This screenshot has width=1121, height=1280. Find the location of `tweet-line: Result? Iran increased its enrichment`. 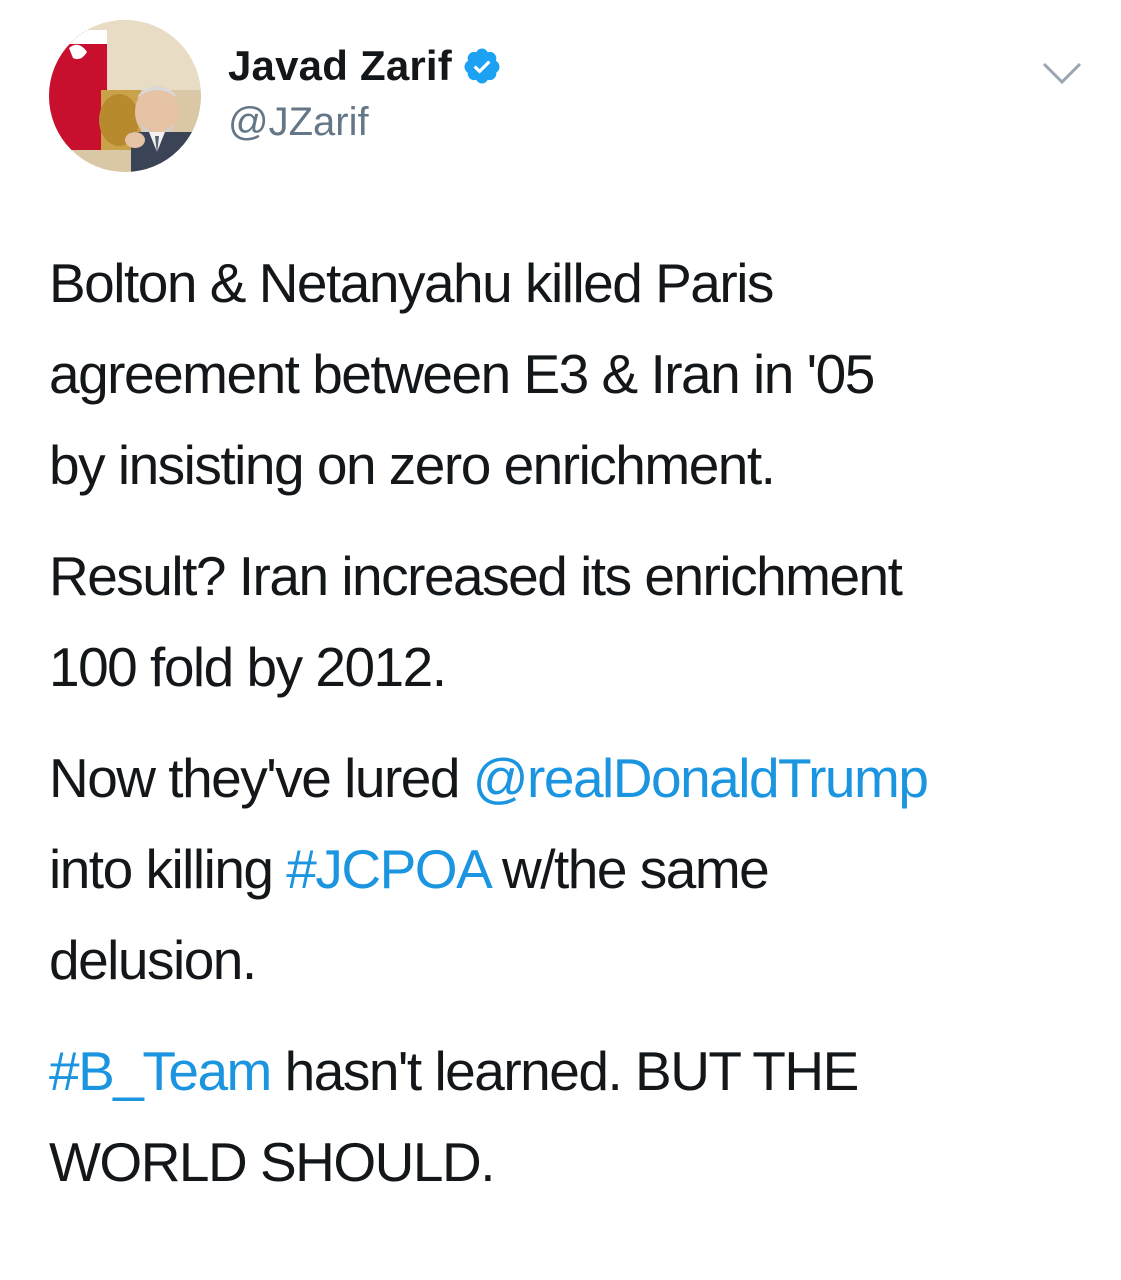

tweet-line: Result? Iran increased its enrichment is located at coordinates (569, 576).